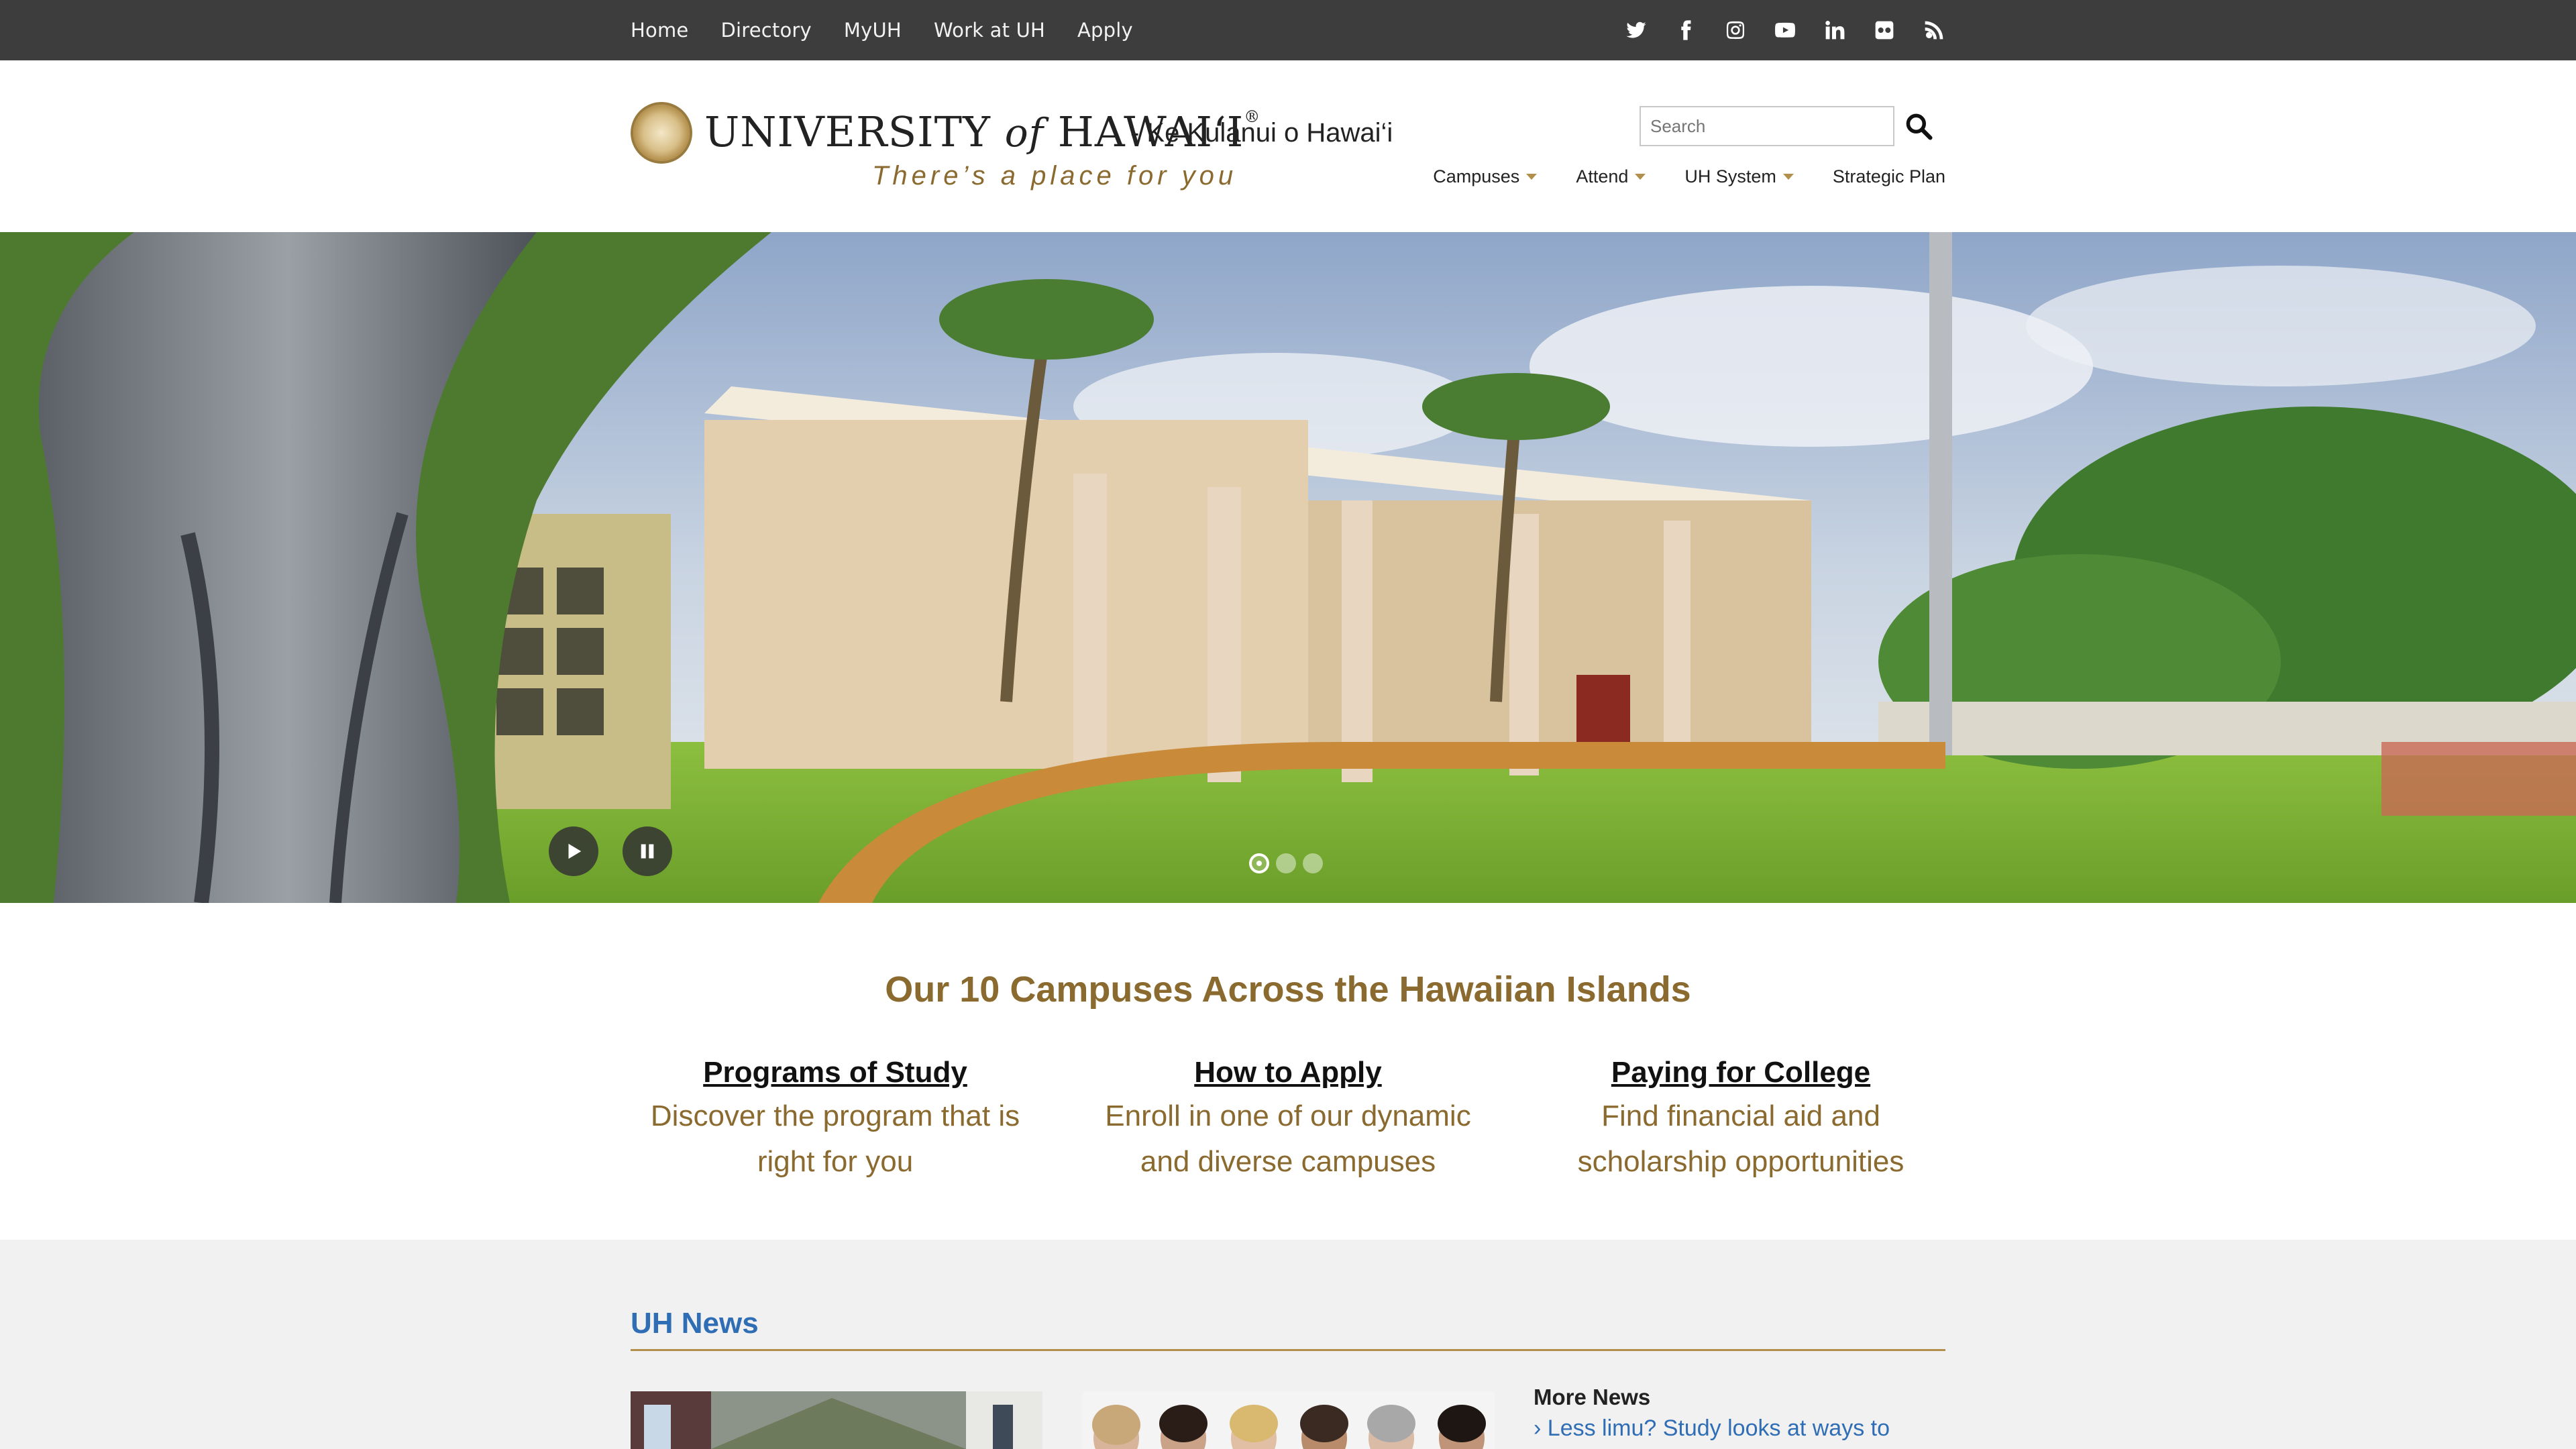 This screenshot has height=1449, width=2576. I want to click on instagram-icon, so click(1735, 30).